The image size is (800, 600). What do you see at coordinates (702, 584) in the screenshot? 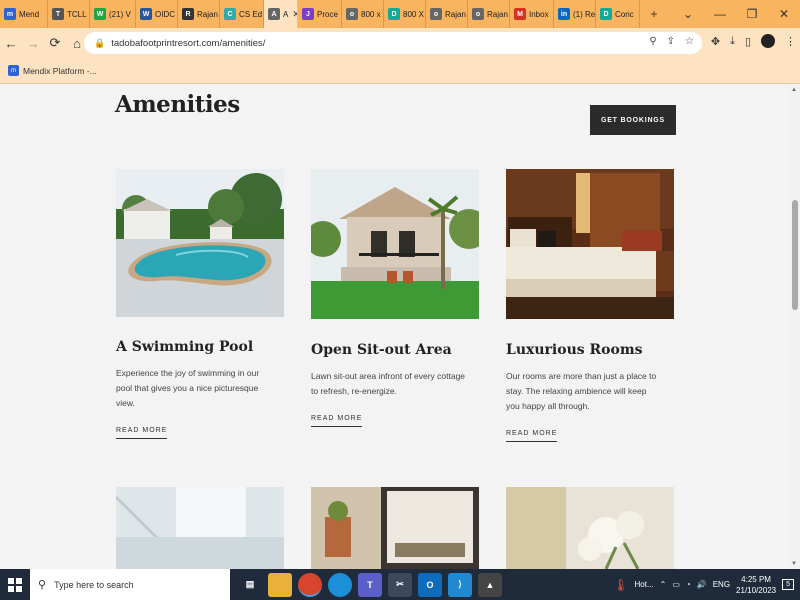
I see `volume-icon: 🔊` at bounding box center [702, 584].